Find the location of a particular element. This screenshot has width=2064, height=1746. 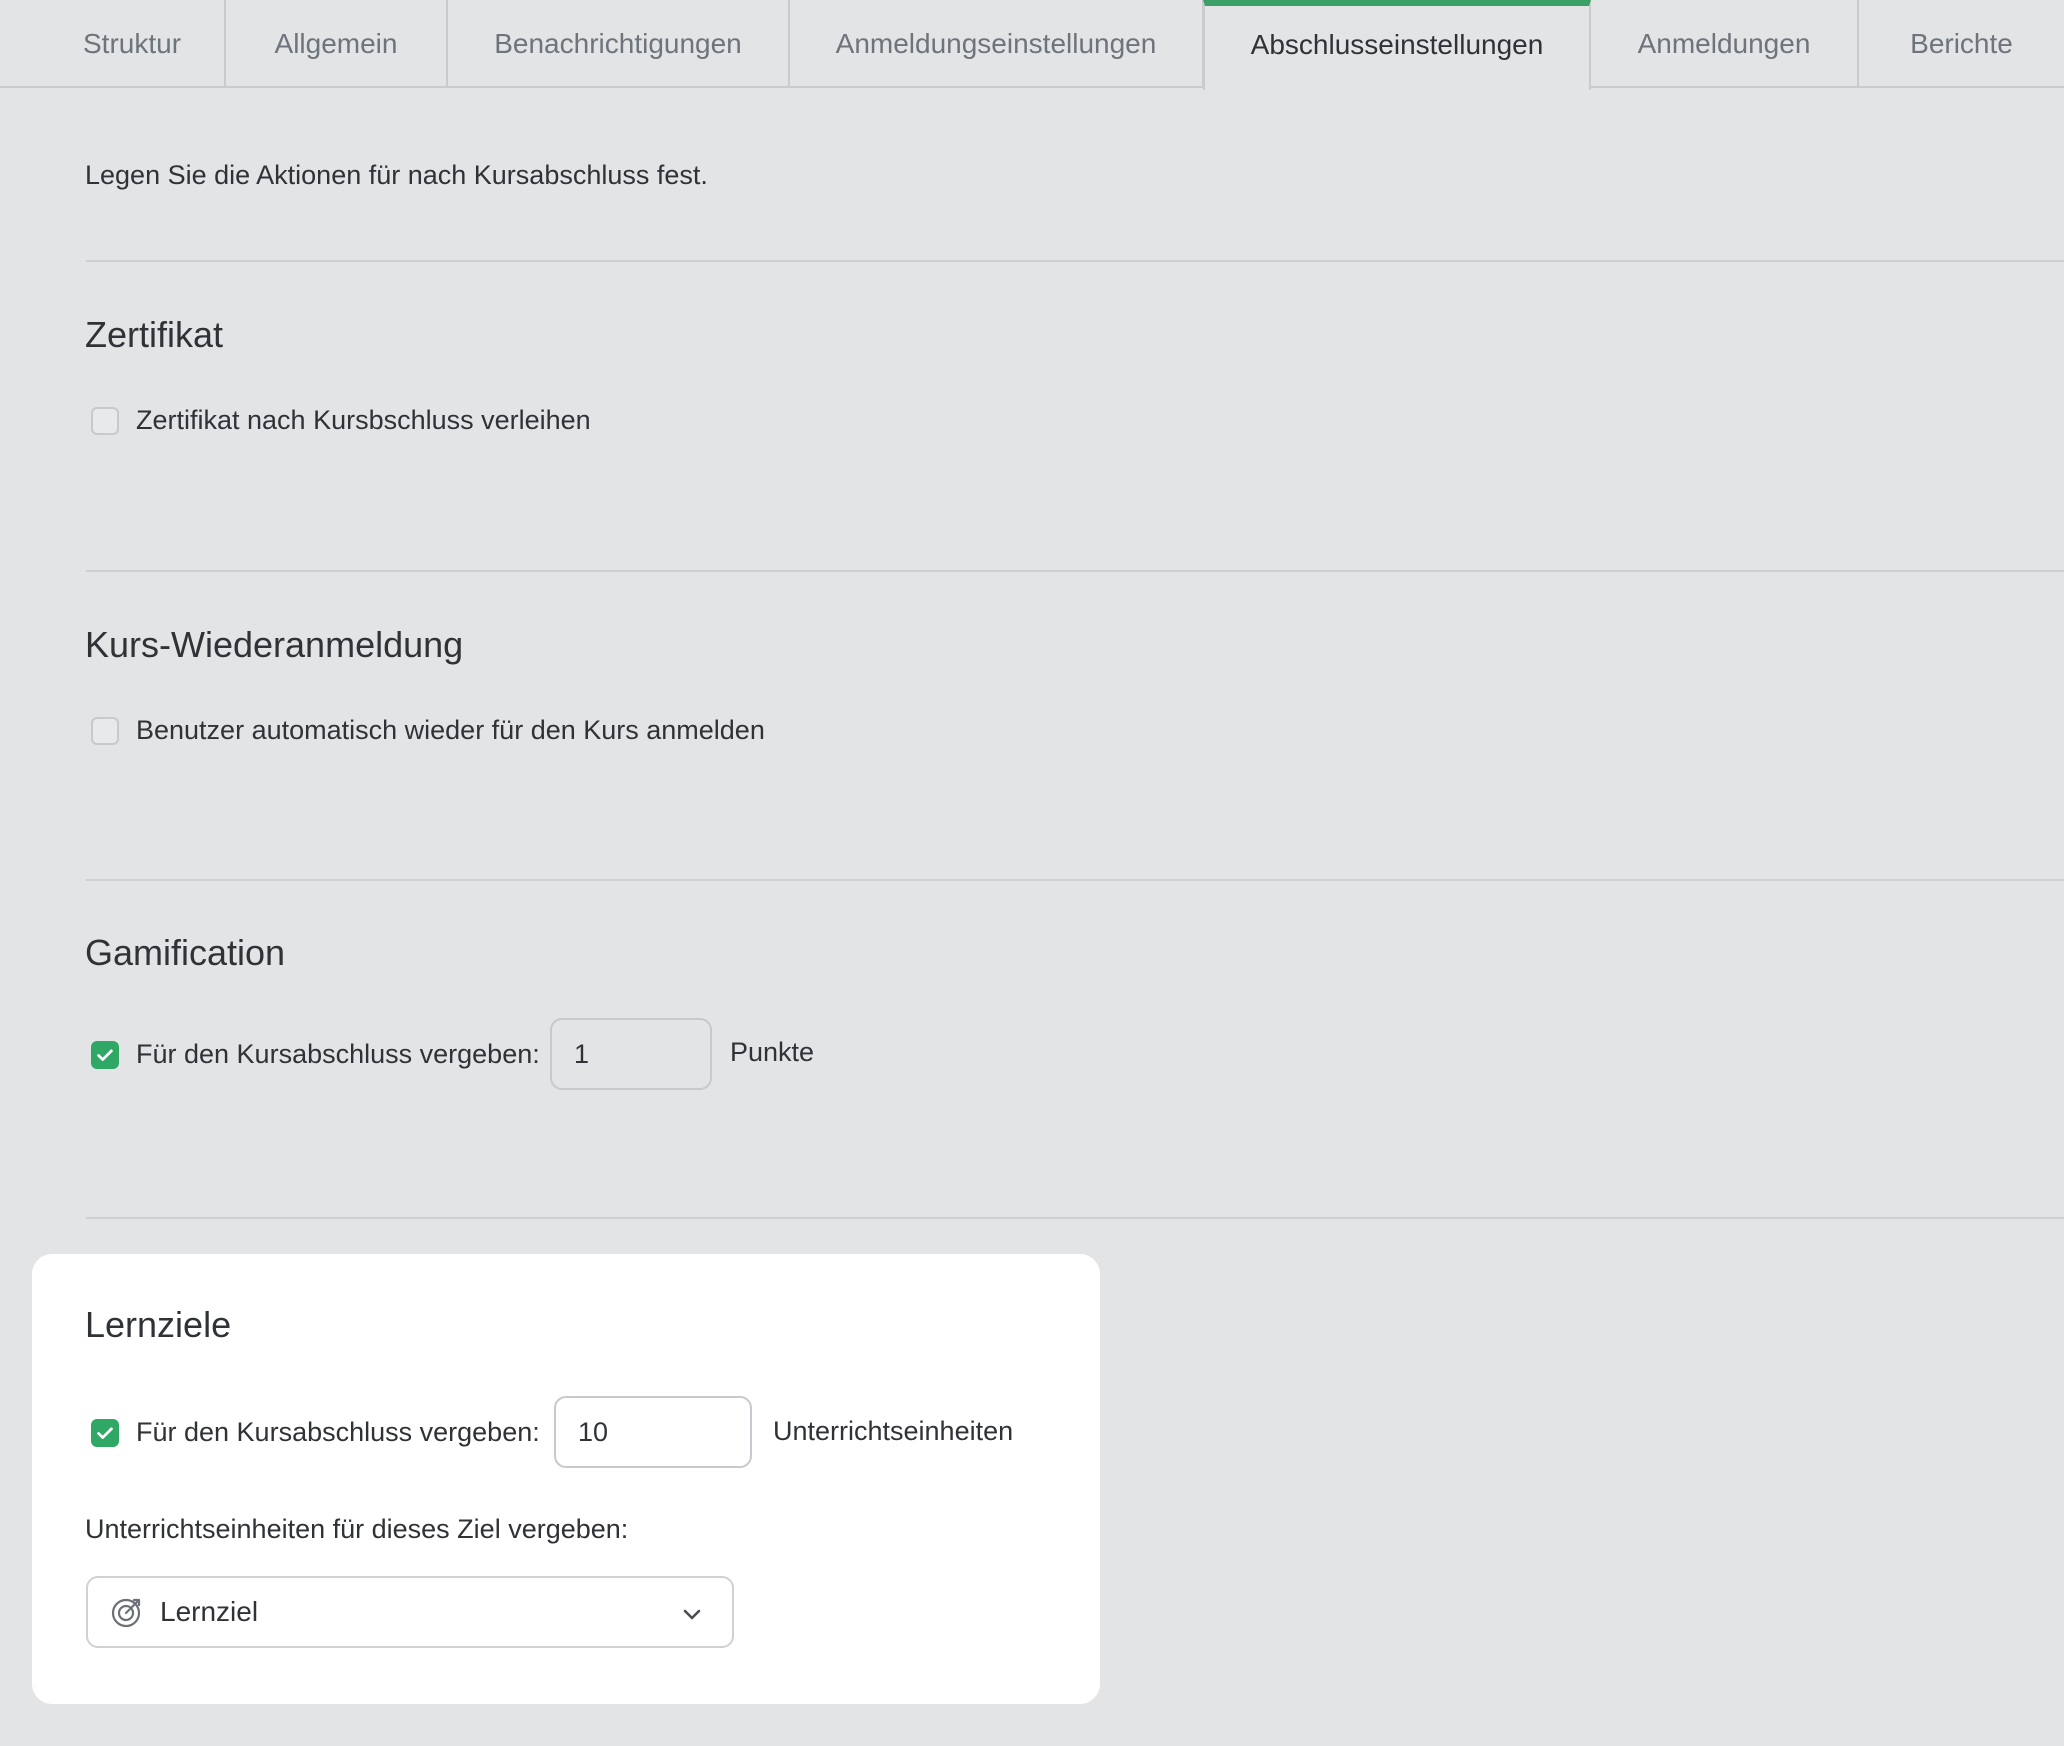

tab-struktur: Struktur is located at coordinates (133, 44).